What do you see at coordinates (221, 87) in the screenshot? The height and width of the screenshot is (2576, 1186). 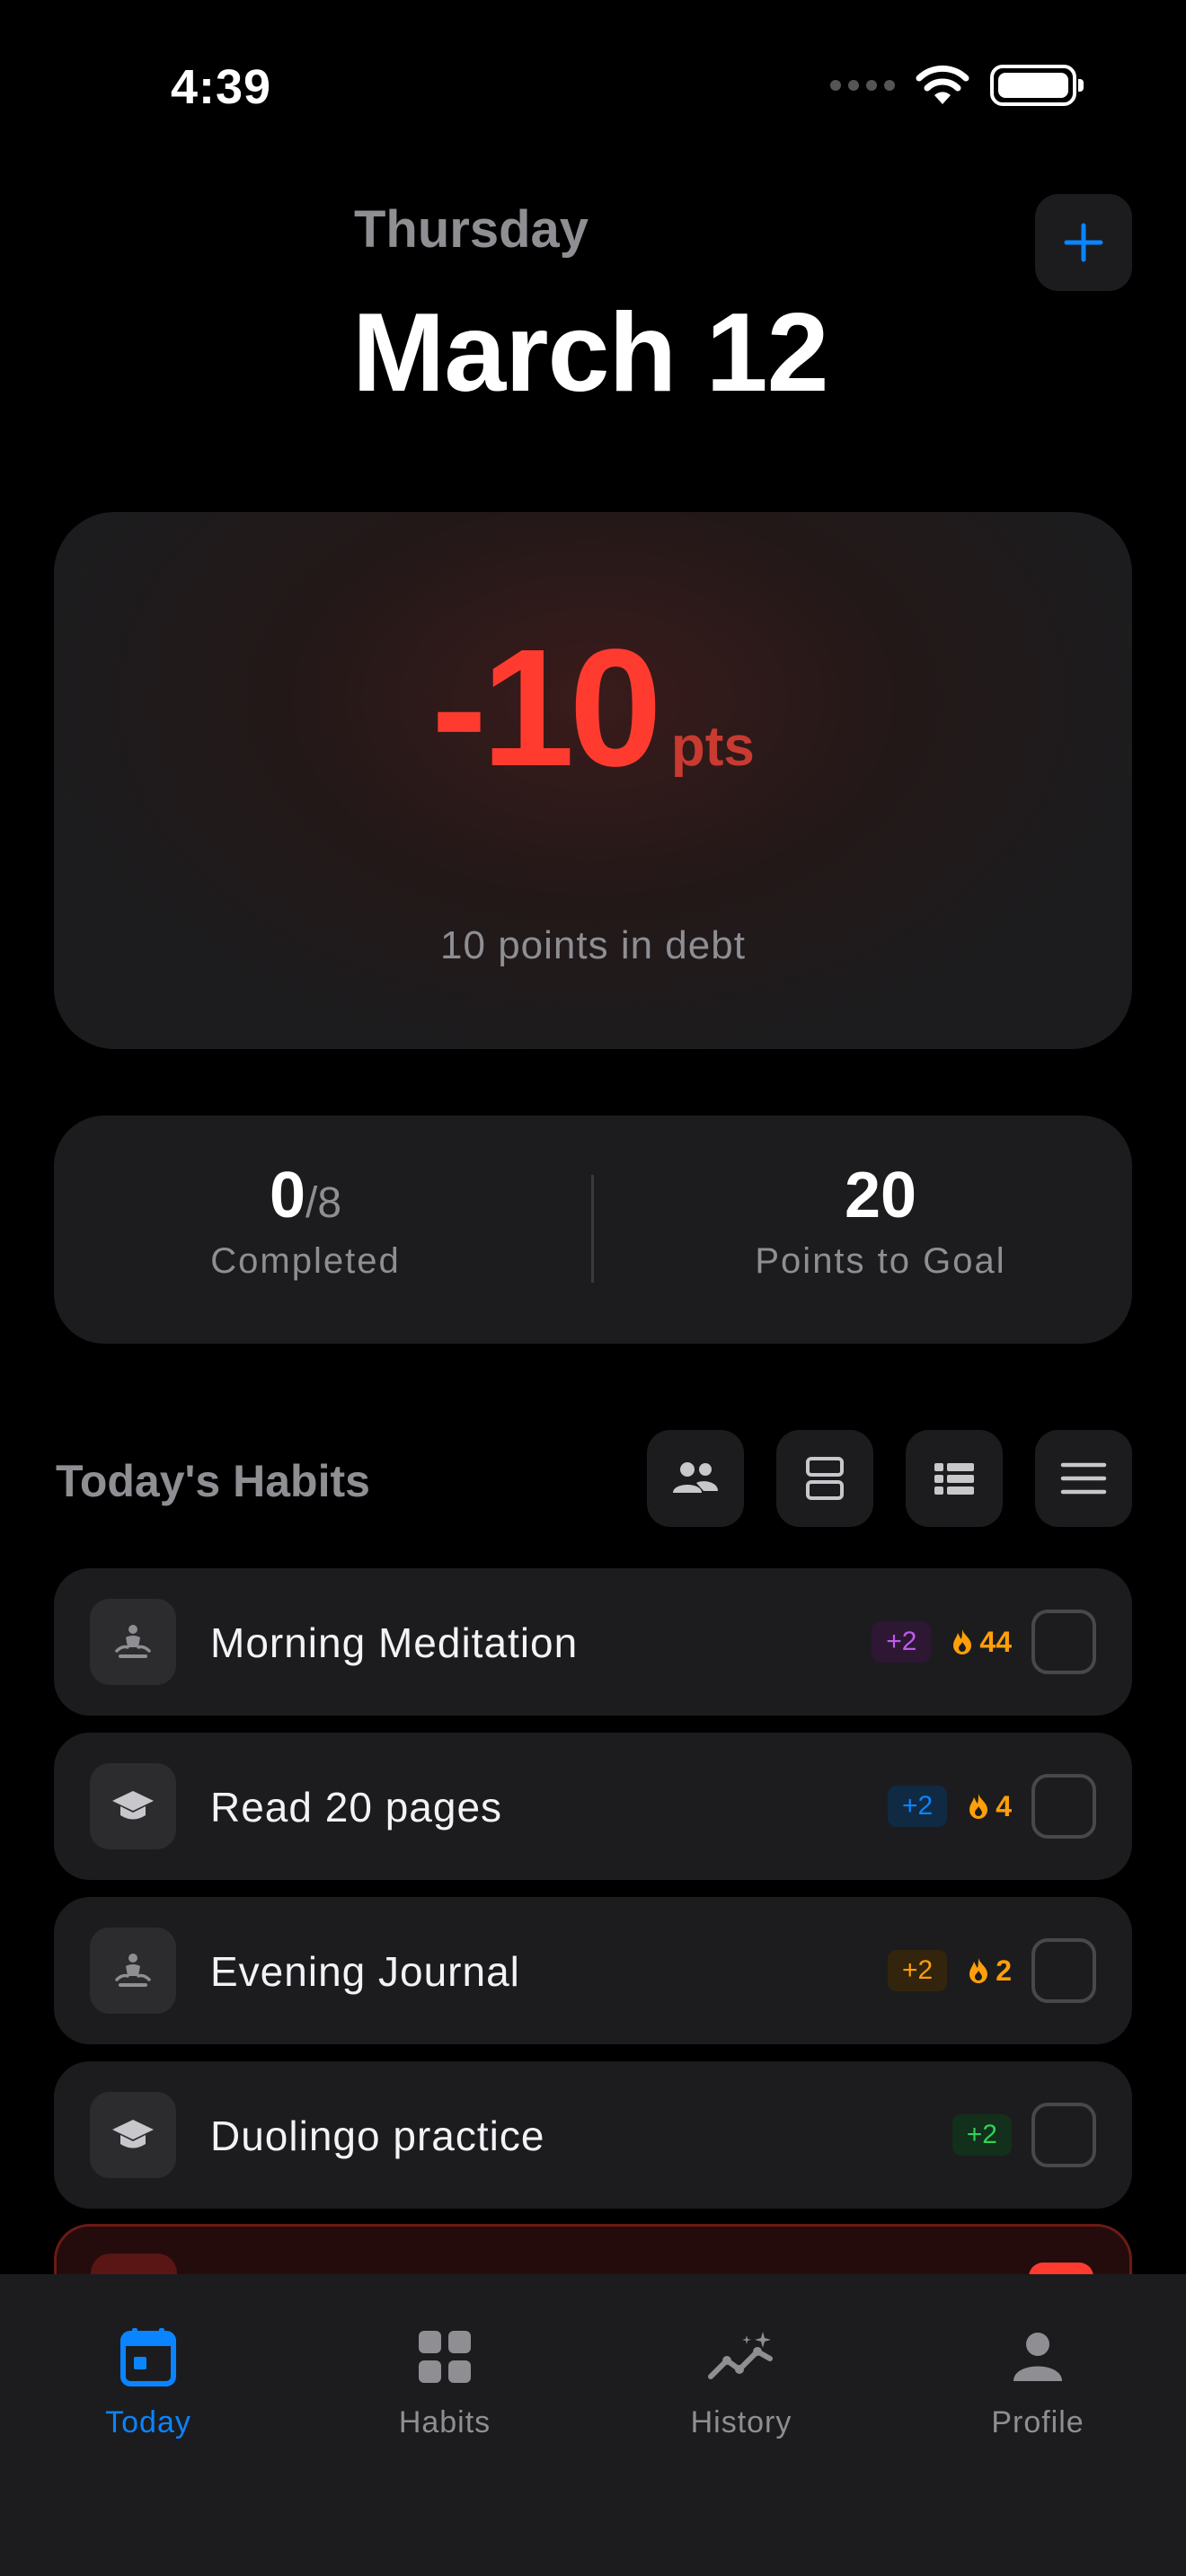 I see `status-time: 4:39` at bounding box center [221, 87].